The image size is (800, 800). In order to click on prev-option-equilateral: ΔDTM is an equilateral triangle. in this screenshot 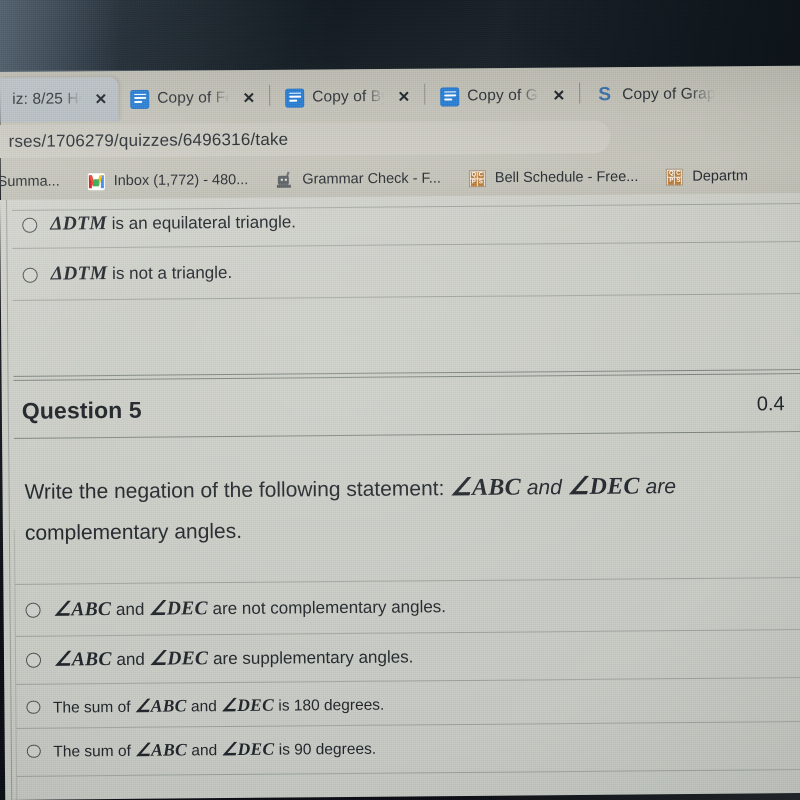, I will do `click(400, 221)`.